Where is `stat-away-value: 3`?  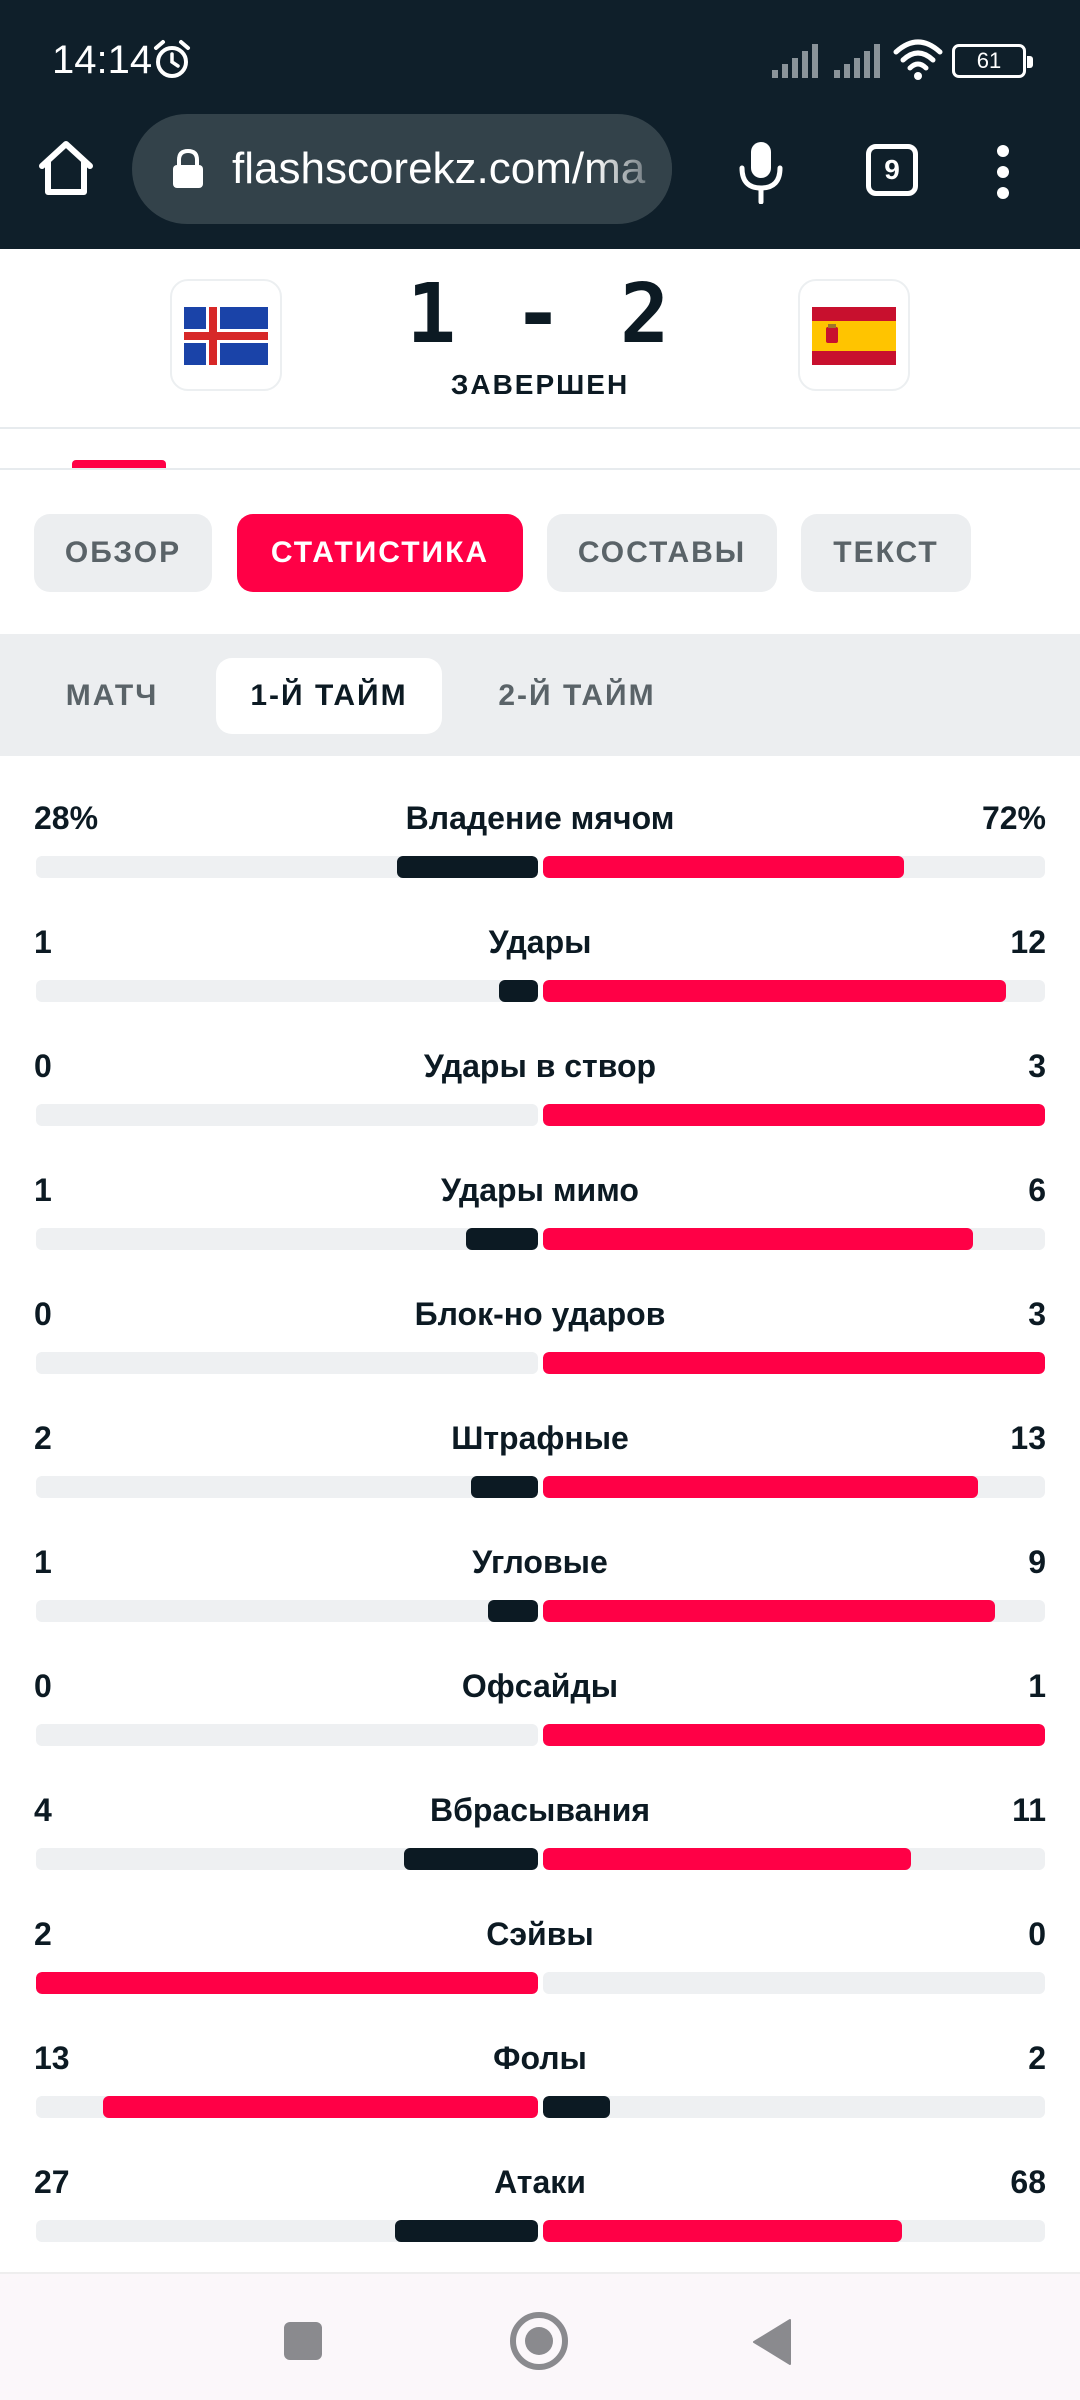
stat-away-value: 3 is located at coordinates (1037, 1066).